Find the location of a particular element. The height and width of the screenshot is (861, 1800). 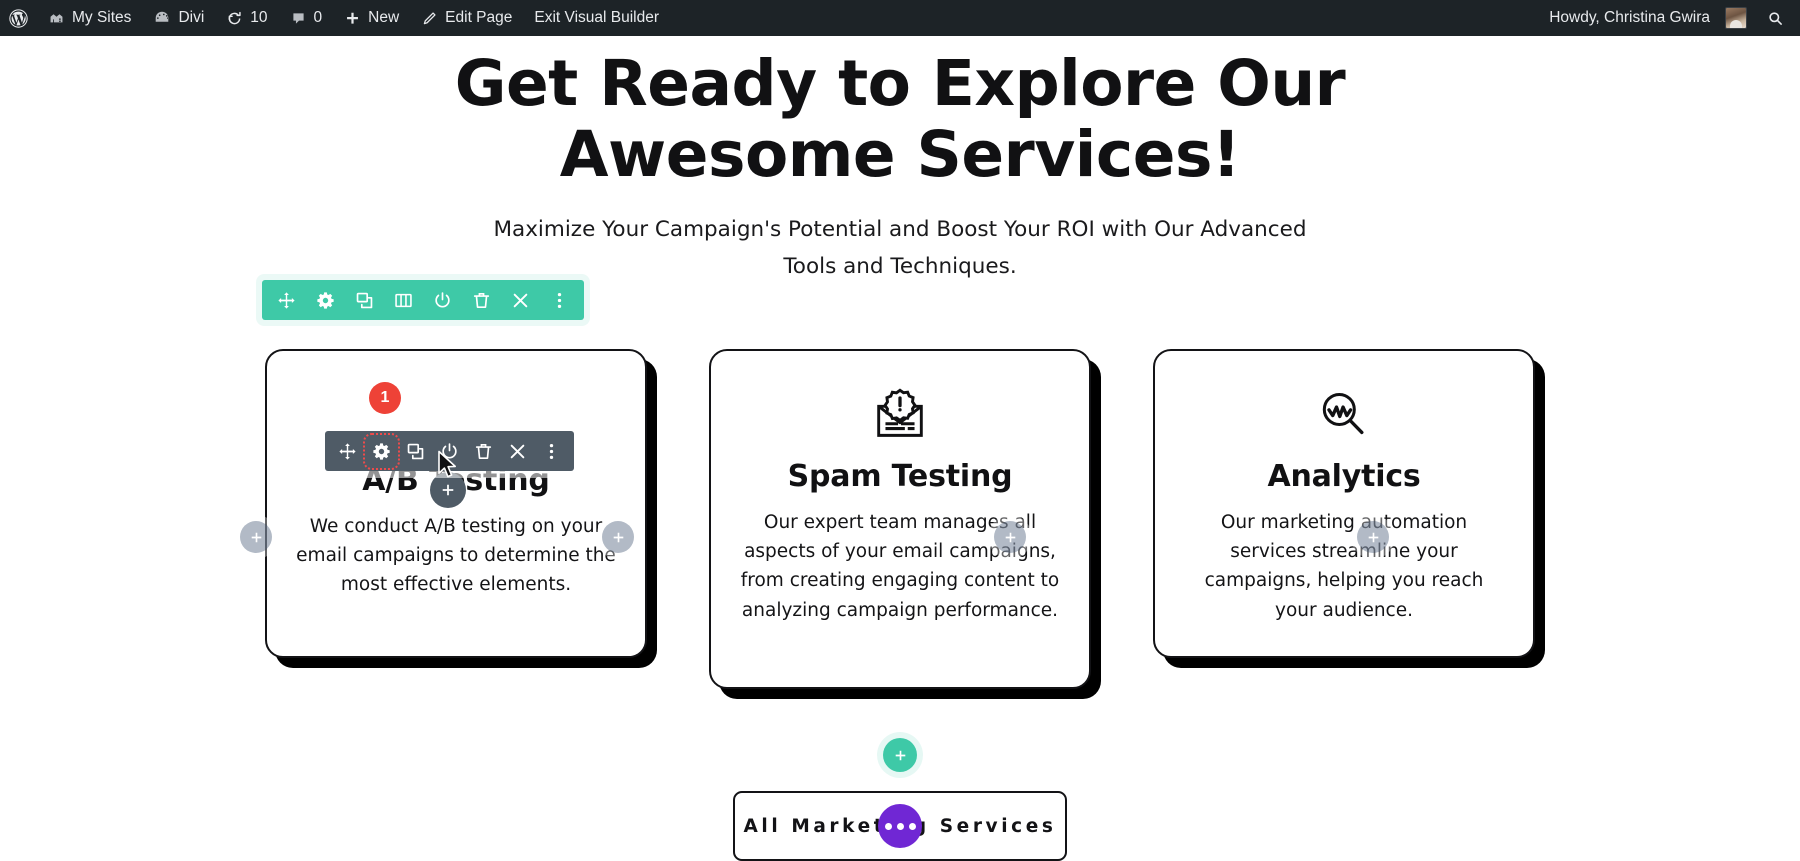

adminbar-item-updates: 10 is located at coordinates (246, 18).